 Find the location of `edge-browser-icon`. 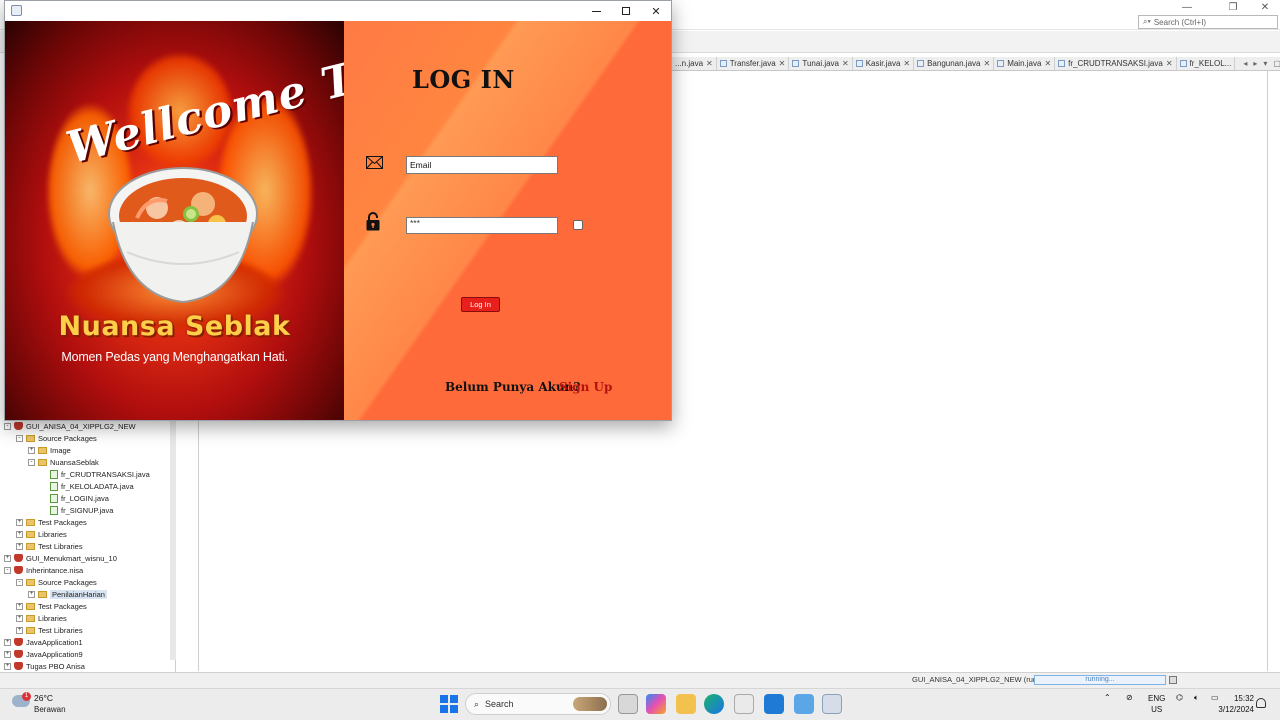

edge-browser-icon is located at coordinates (714, 704).